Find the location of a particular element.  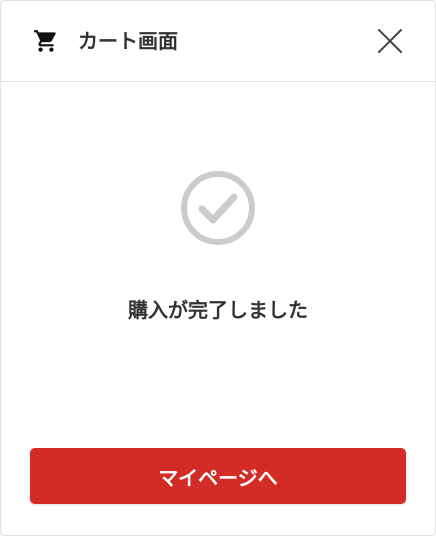

close-button is located at coordinates (390, 41).